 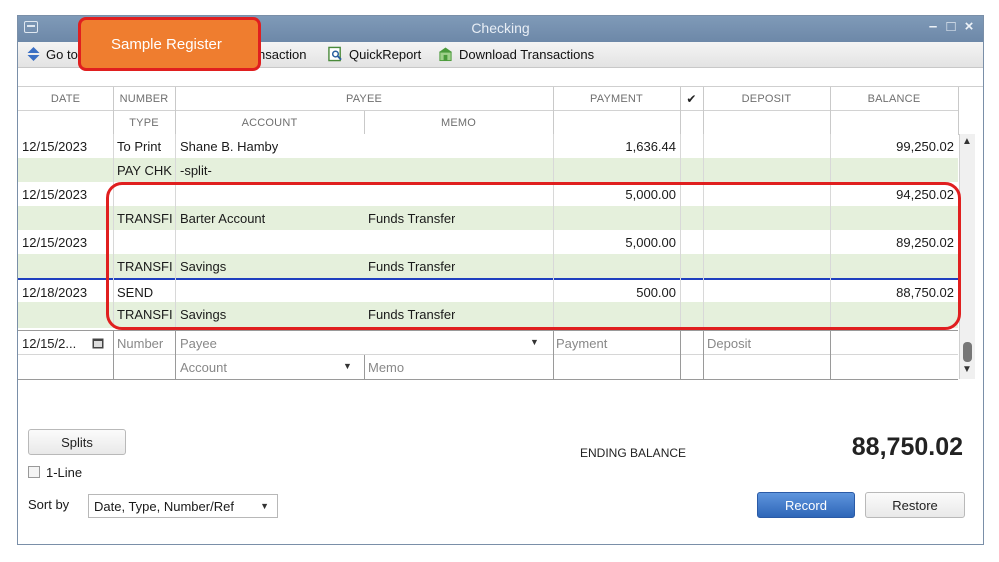 I want to click on scrollbar-thumb, so click(x=967, y=352).